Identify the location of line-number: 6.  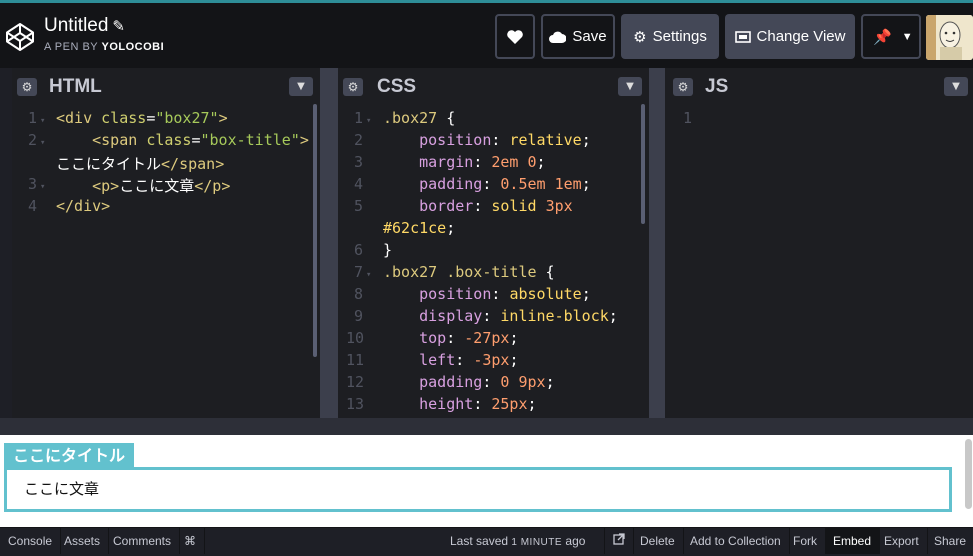
(359, 250).